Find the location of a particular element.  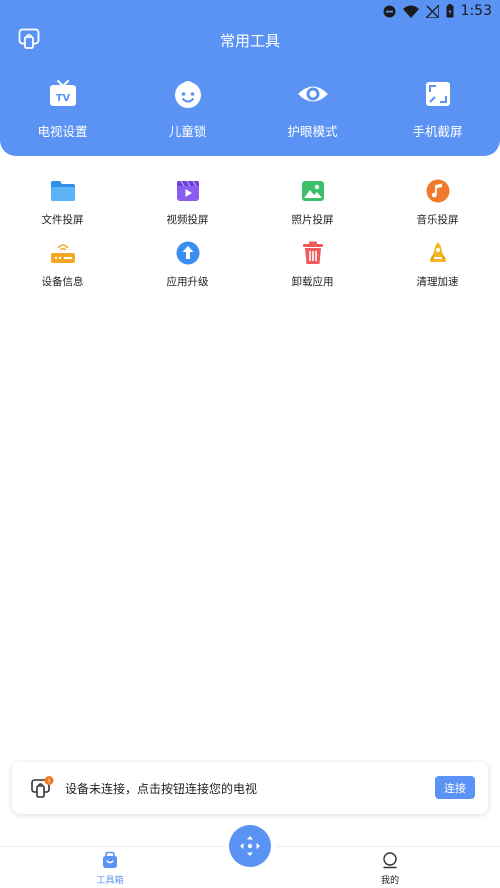

music-cast-button: 音乐投屏 is located at coordinates (437, 209).